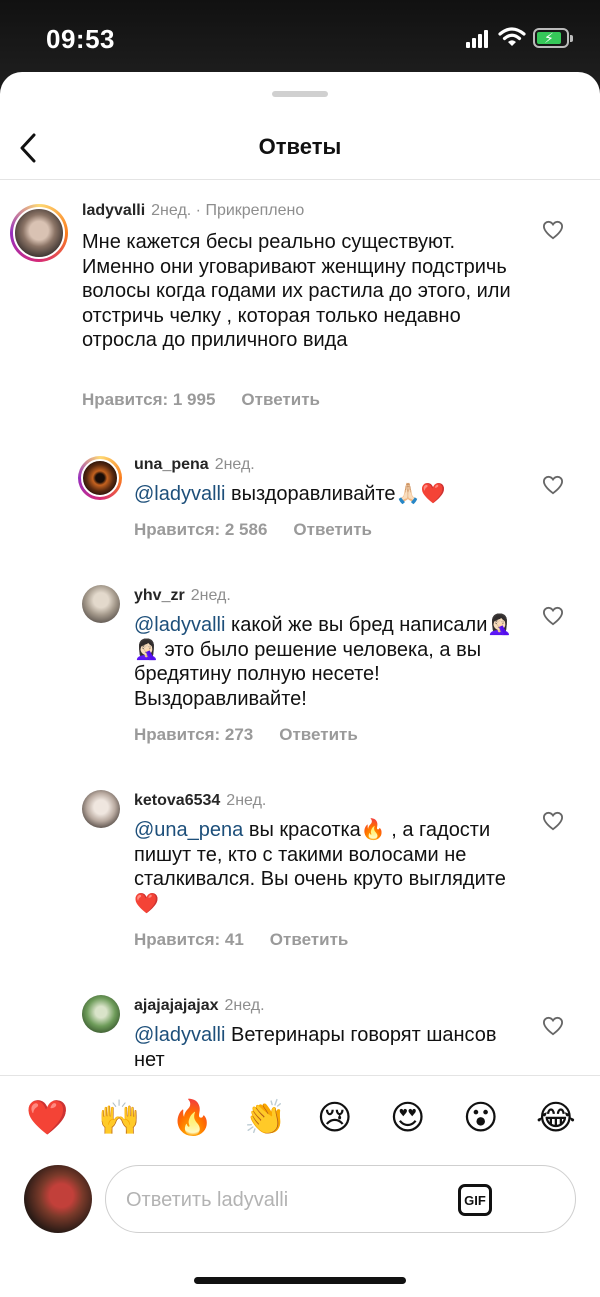 This screenshot has height=1297, width=600. I want to click on current-user-avatar, so click(58, 1199).